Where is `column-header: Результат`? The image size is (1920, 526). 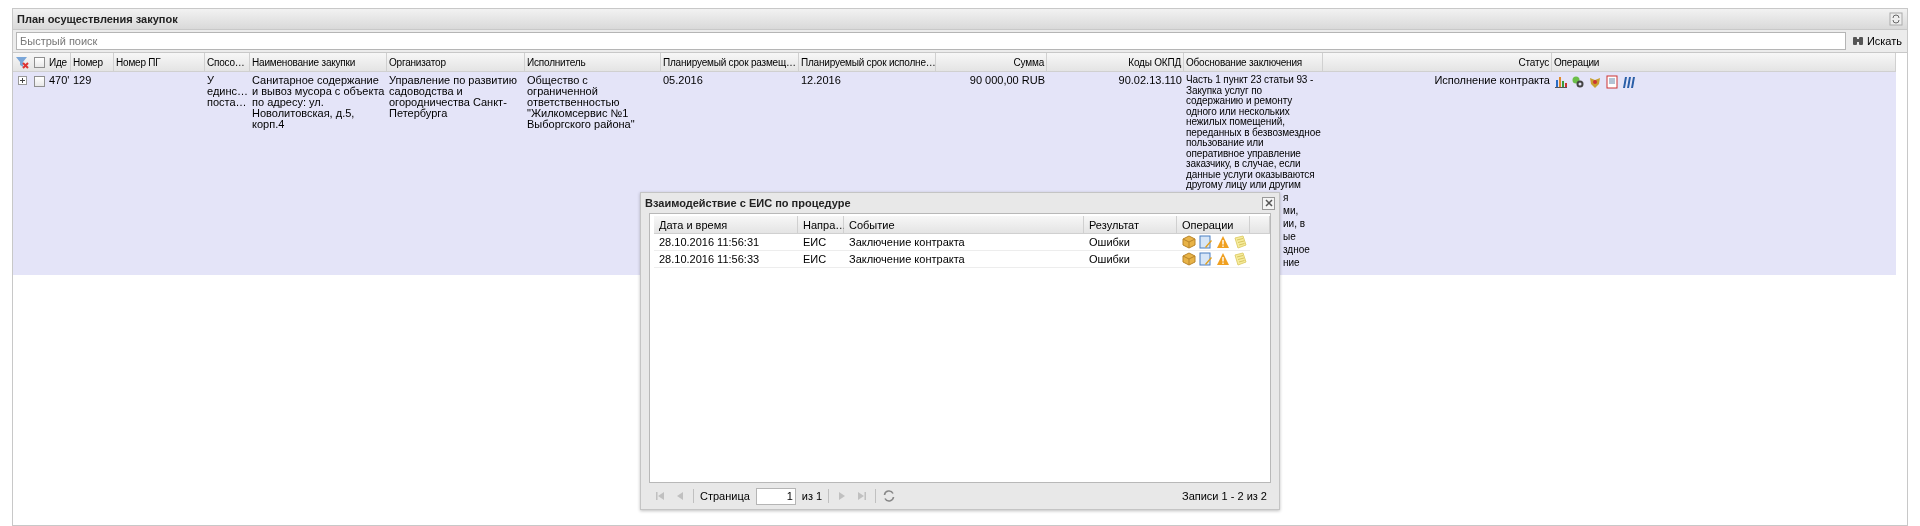 column-header: Результат is located at coordinates (1130, 225).